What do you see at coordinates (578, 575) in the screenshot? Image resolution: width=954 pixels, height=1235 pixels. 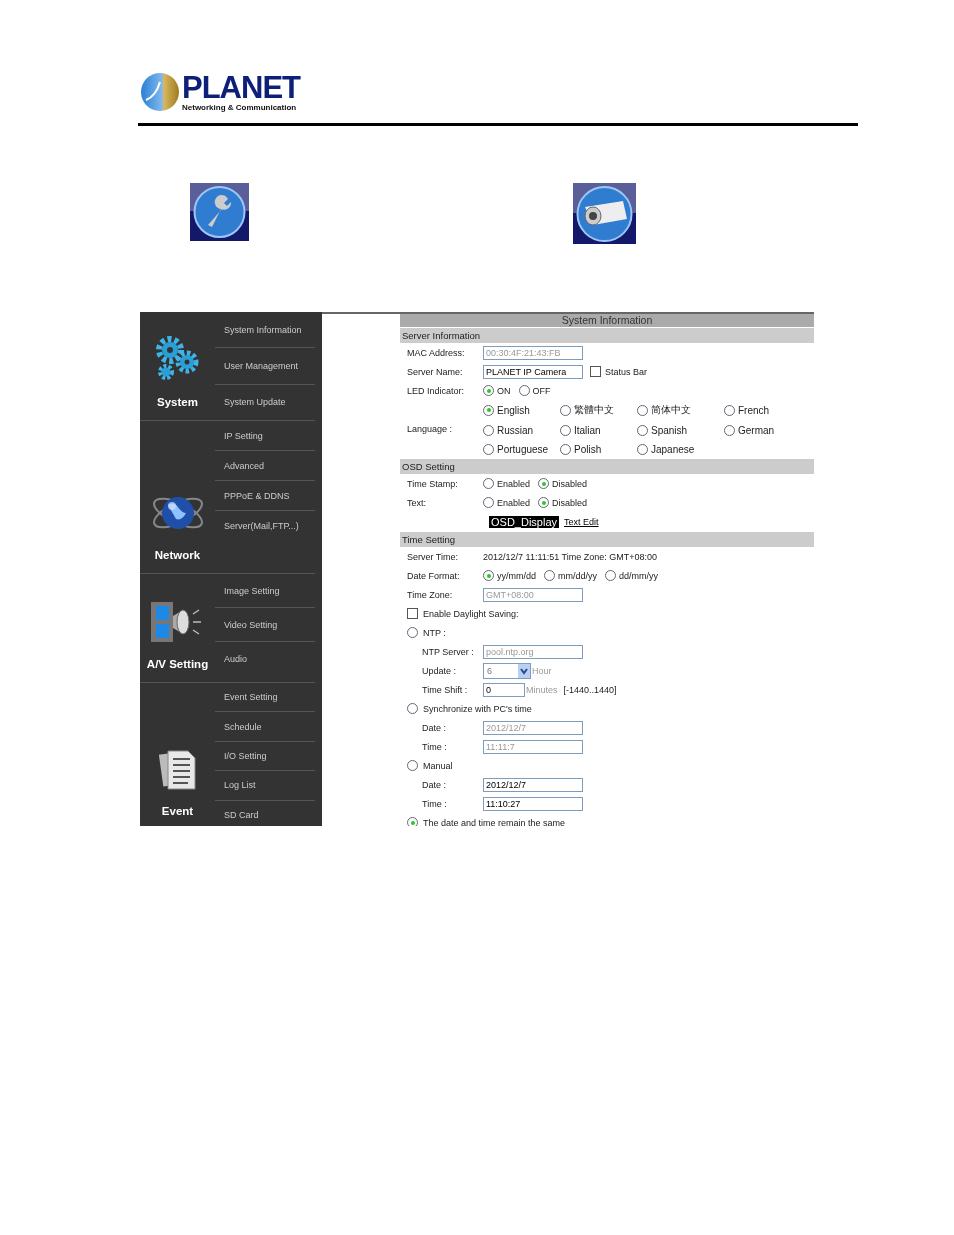 I see `option-label: mm/dd/yy` at bounding box center [578, 575].